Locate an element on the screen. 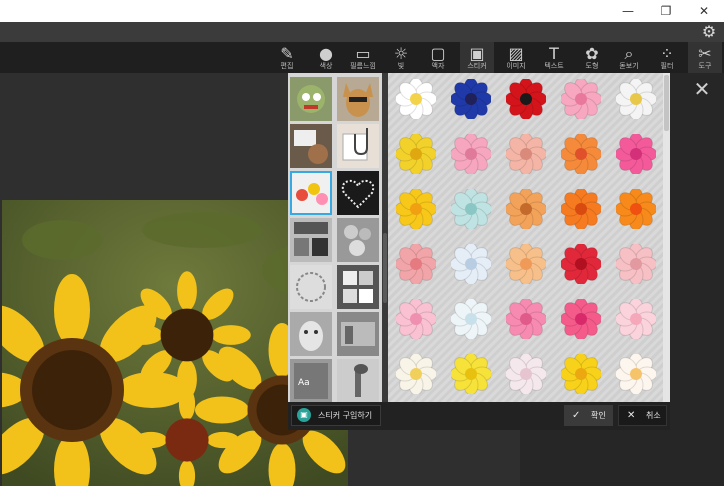 This screenshot has width=724, height=486. category-thumb: Aa is located at coordinates (311, 380).